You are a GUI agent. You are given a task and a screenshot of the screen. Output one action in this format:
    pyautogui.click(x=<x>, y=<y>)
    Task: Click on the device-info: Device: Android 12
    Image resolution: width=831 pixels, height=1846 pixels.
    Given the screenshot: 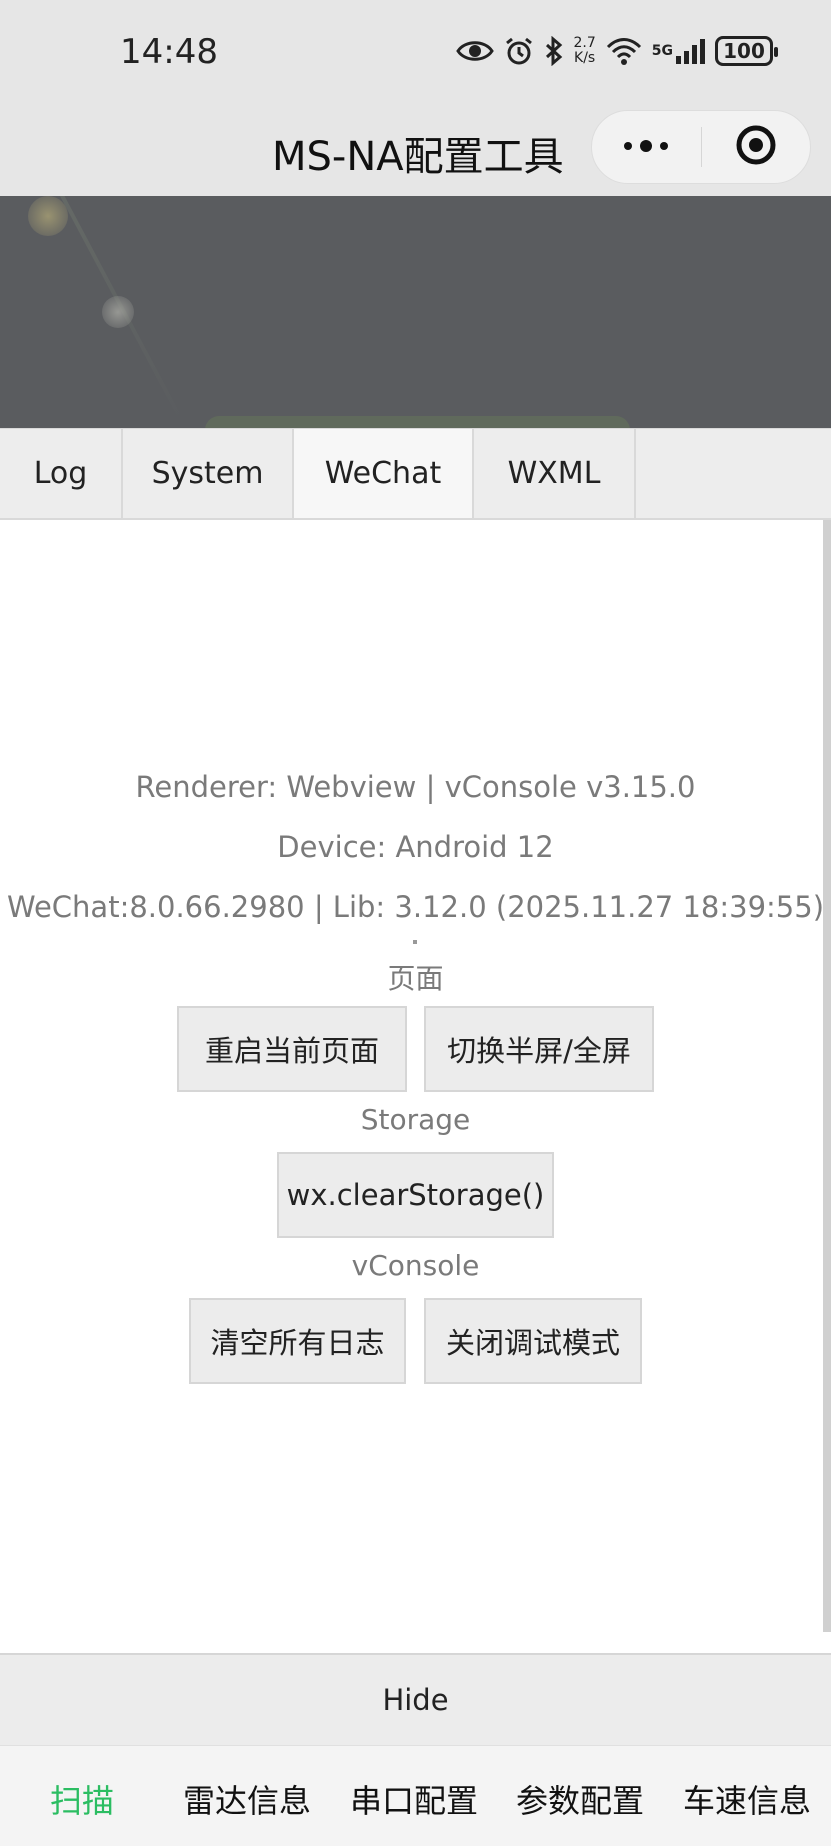 What is the action you would take?
    pyautogui.click(x=415, y=847)
    